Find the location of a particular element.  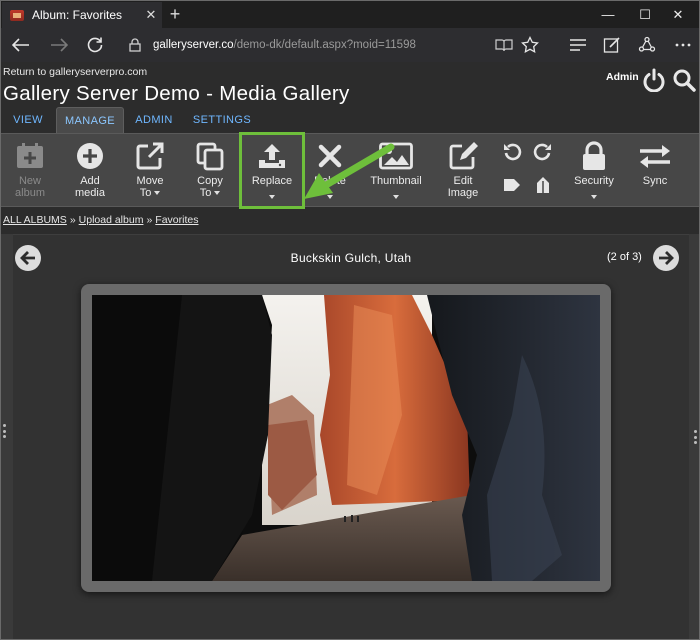

move-to-button: Move To is located at coordinates (150, 171).